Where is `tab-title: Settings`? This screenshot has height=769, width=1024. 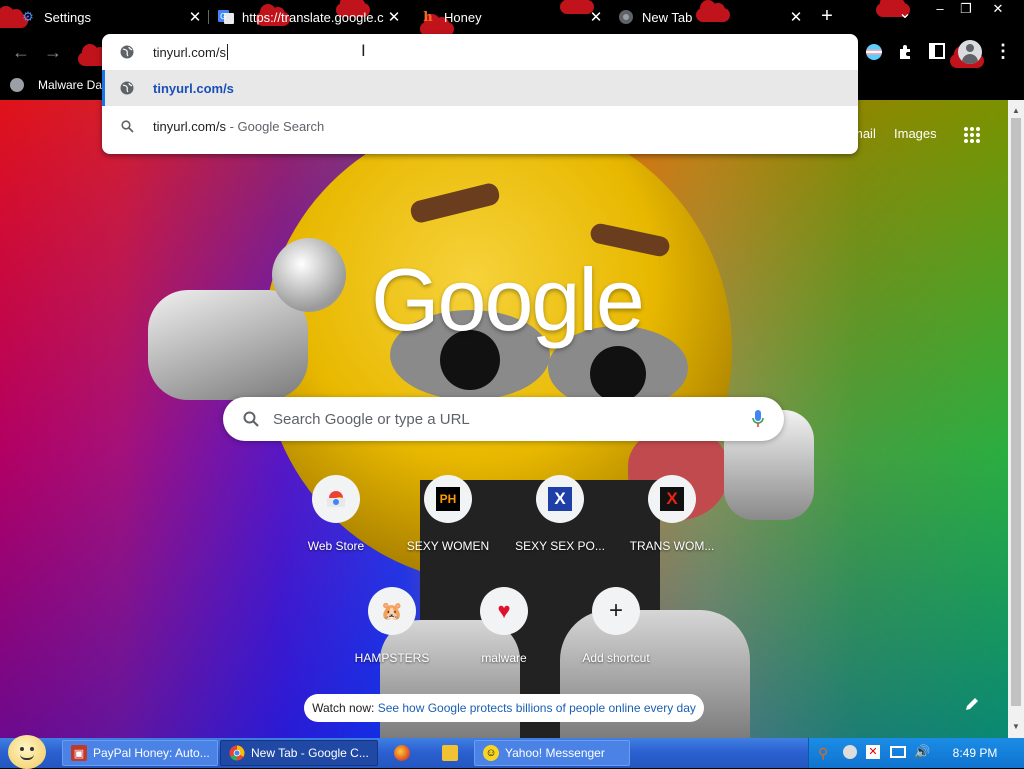
tab-title: Settings is located at coordinates (67, 17).